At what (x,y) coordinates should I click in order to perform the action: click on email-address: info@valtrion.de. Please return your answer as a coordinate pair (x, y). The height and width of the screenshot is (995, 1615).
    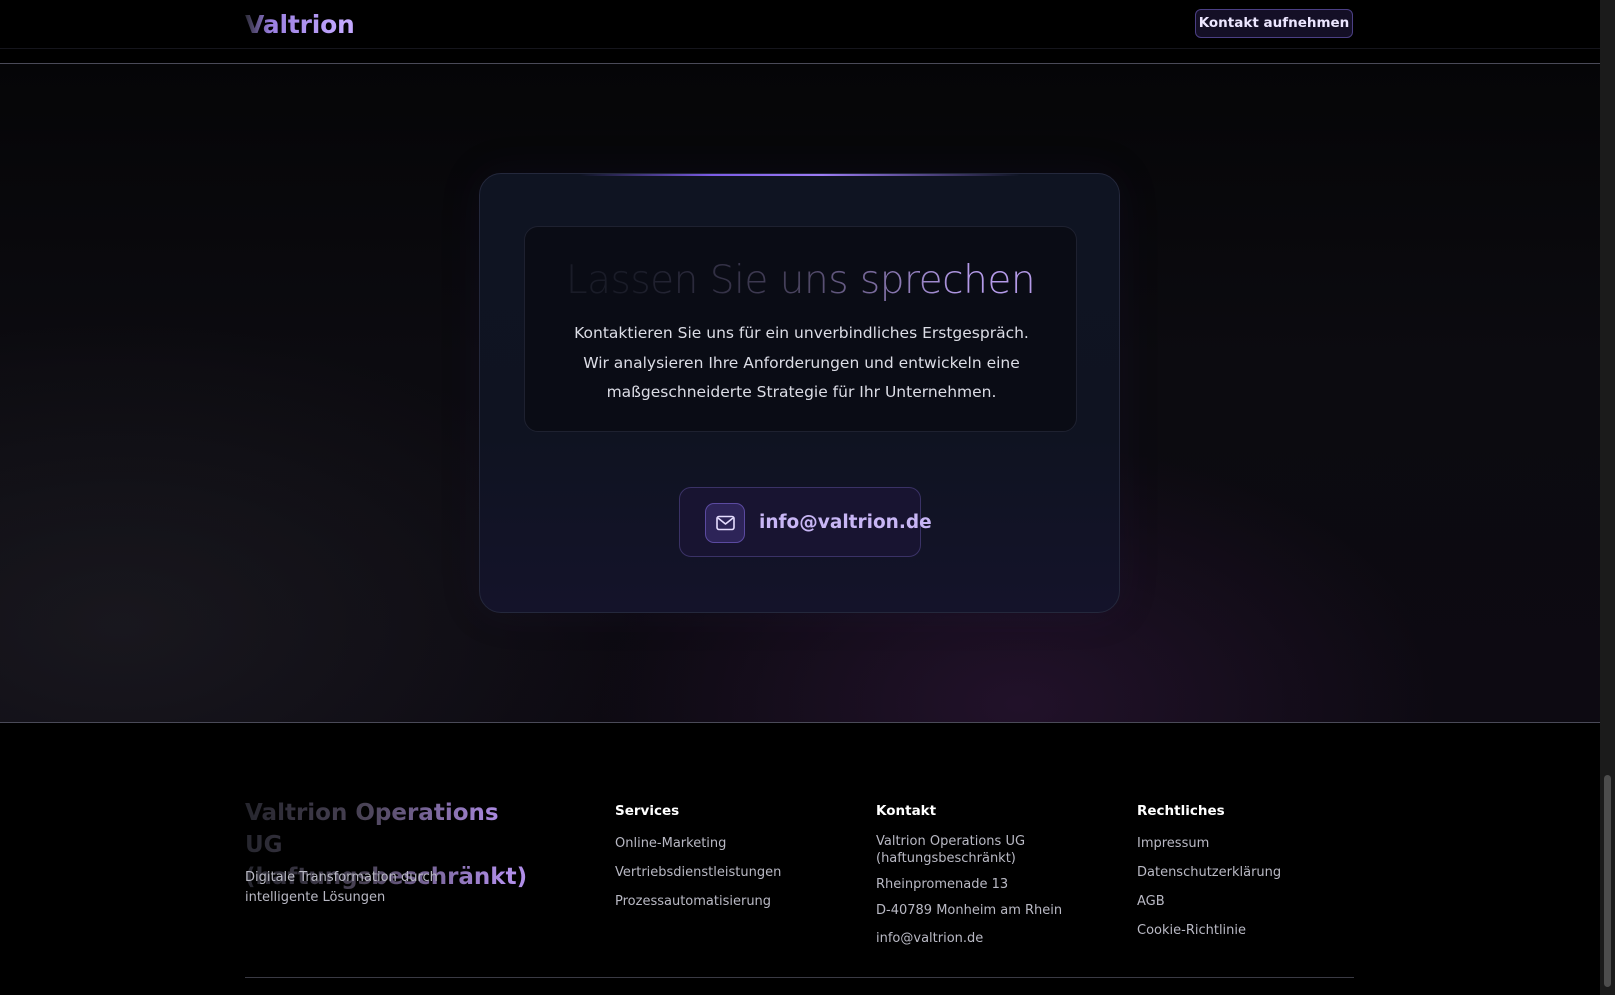
    Looking at the image, I should click on (845, 522).